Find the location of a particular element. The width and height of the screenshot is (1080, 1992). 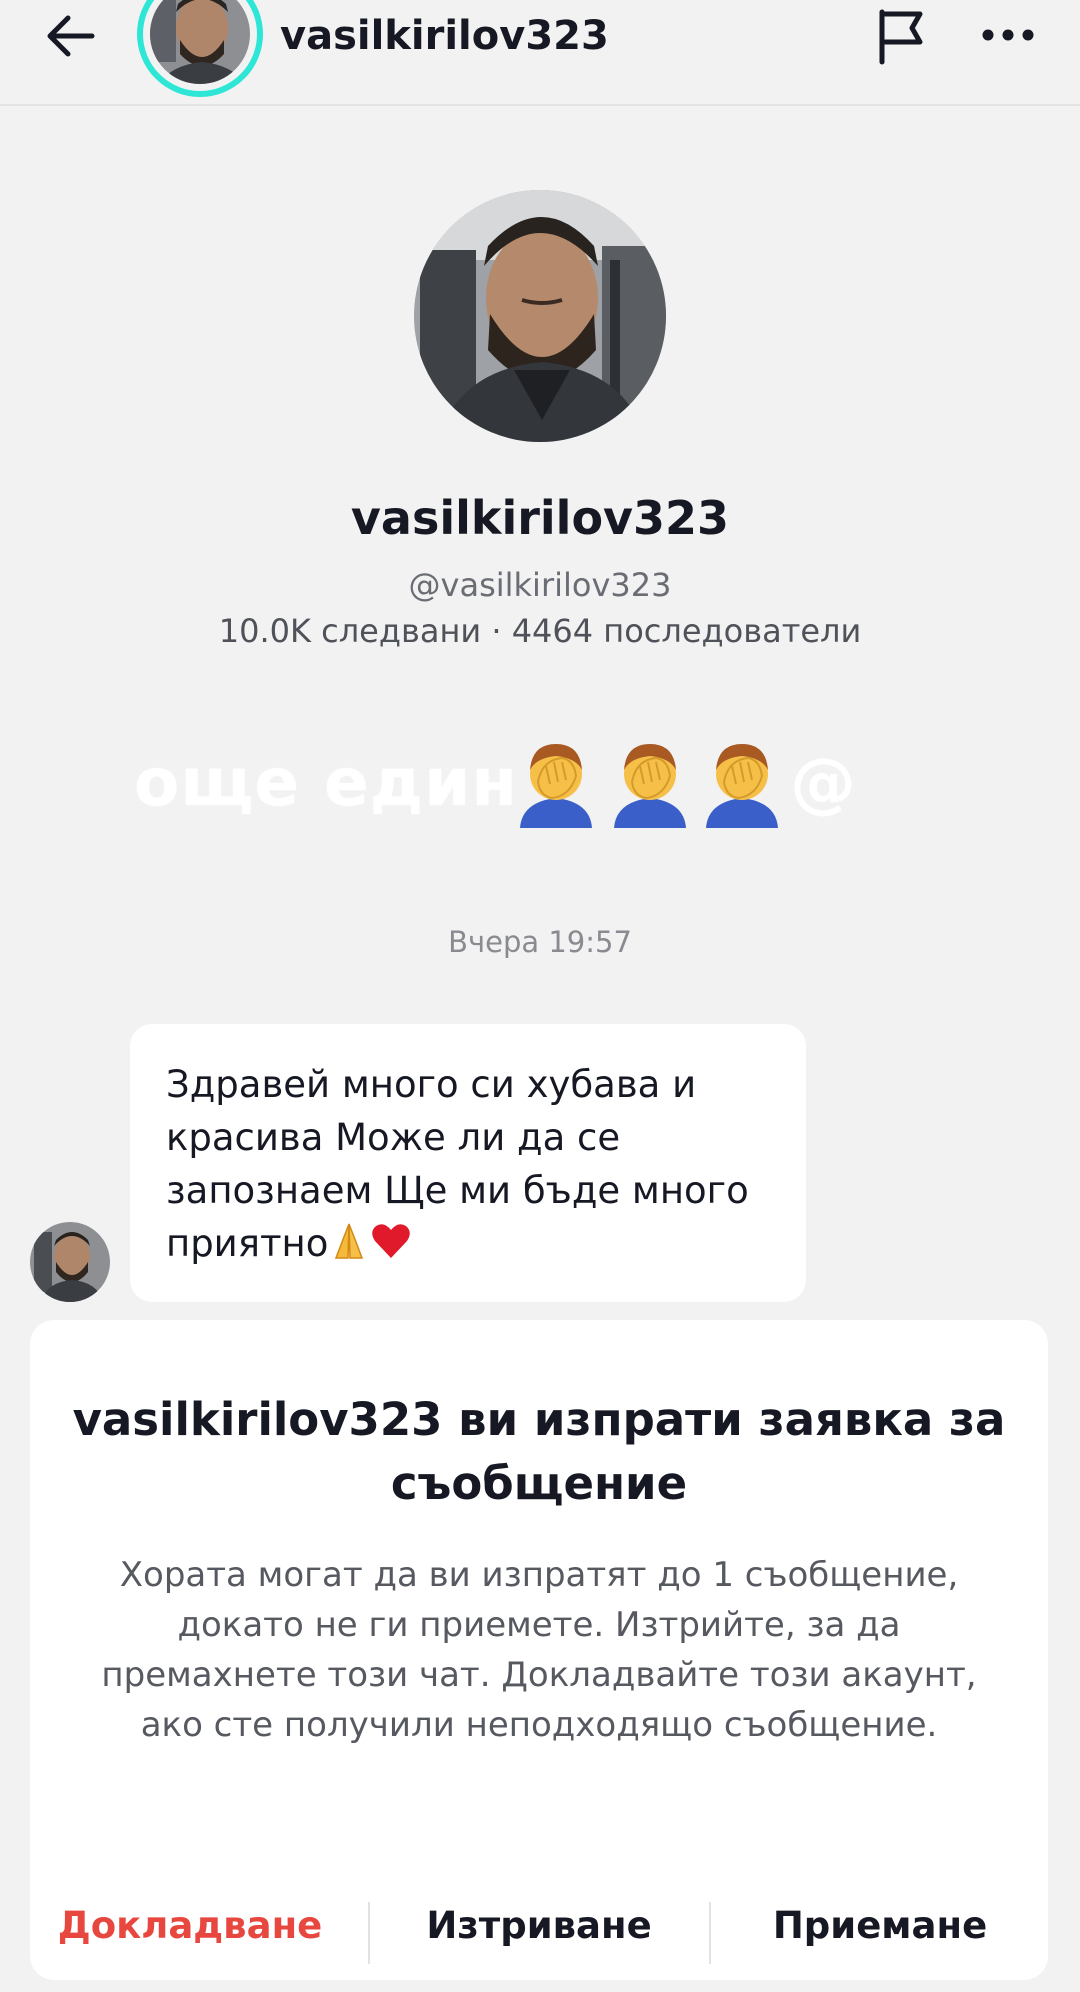

arrow-left-icon is located at coordinates (71, 36).